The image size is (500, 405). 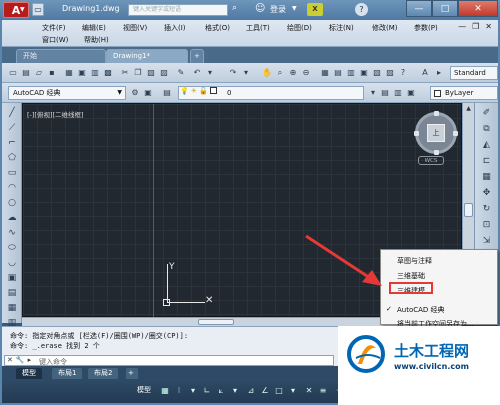 I want to click on workspace-settings-icon: ⚙, so click(x=135, y=92).